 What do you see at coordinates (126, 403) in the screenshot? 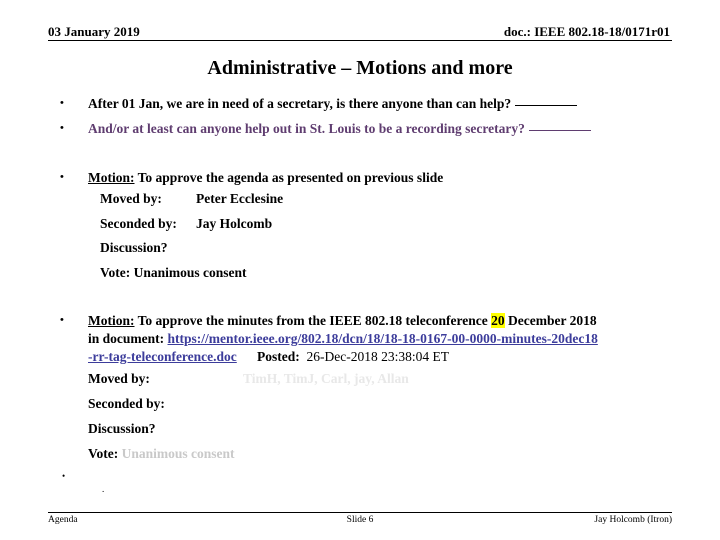
I see `motion-2-seconded-by-label: Seconded by:` at bounding box center [126, 403].